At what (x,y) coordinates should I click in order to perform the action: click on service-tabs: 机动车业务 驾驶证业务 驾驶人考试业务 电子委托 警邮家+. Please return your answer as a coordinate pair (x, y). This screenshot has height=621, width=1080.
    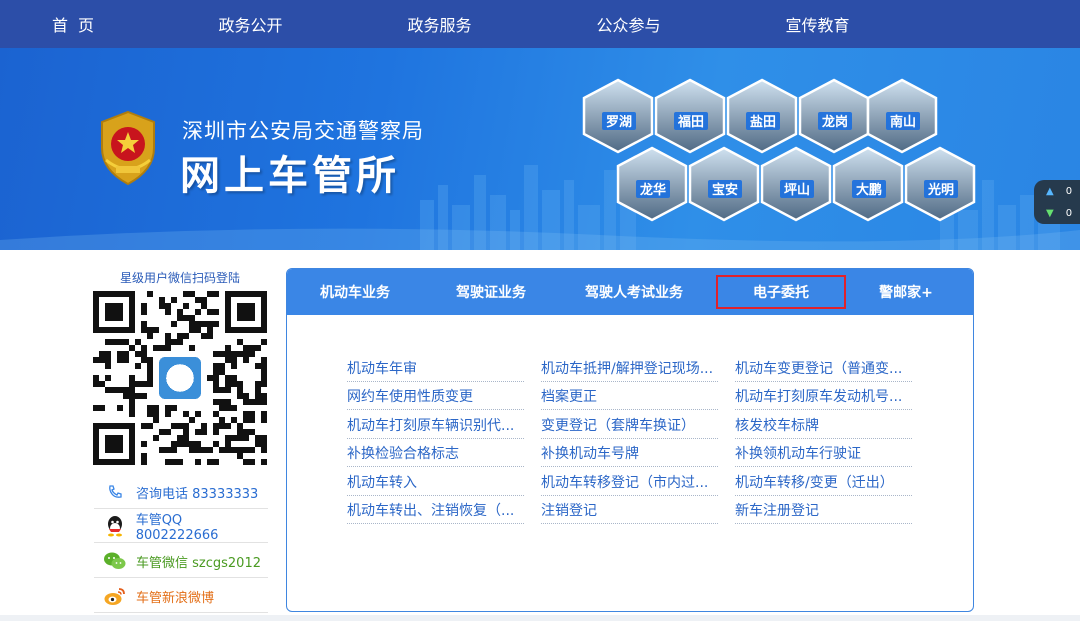
    Looking at the image, I should click on (630, 292).